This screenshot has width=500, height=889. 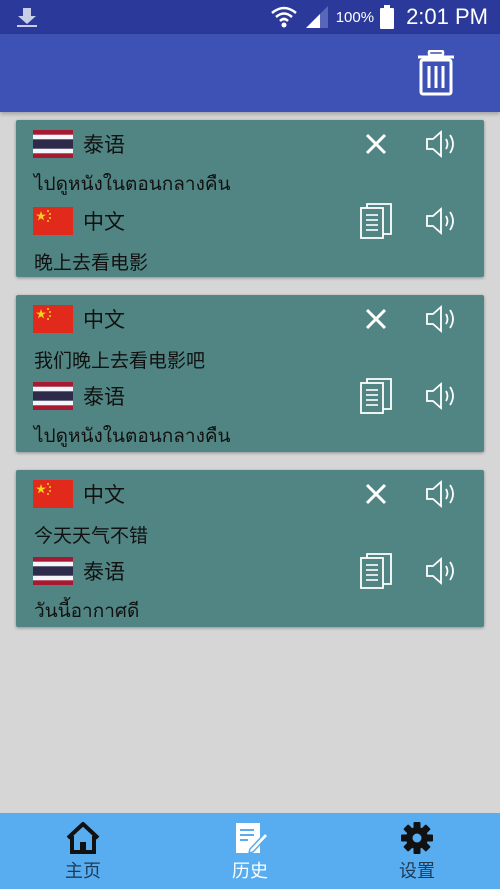 What do you see at coordinates (250, 359) in the screenshot?
I see `source-text-row: 我们晚上去看电影吧` at bounding box center [250, 359].